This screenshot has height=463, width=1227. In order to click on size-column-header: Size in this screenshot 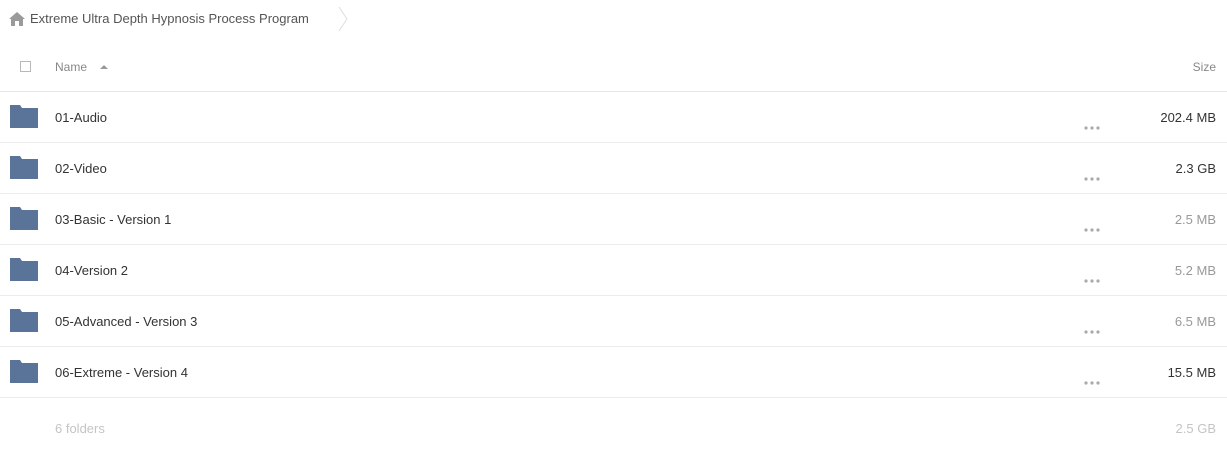, I will do `click(1204, 67)`.